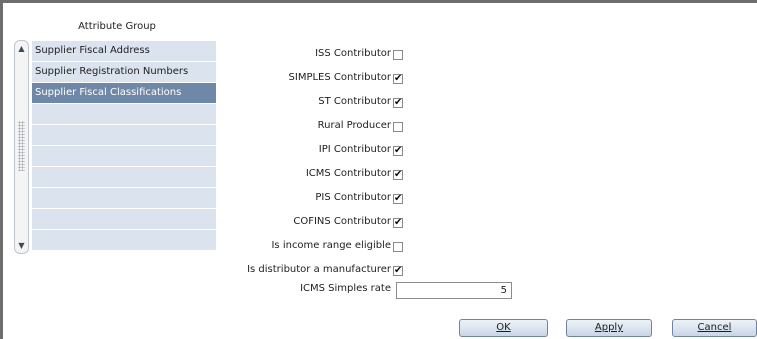 This screenshot has height=339, width=757. Describe the element at coordinates (342, 221) in the screenshot. I see `field-label: COFINS Contributor` at that location.